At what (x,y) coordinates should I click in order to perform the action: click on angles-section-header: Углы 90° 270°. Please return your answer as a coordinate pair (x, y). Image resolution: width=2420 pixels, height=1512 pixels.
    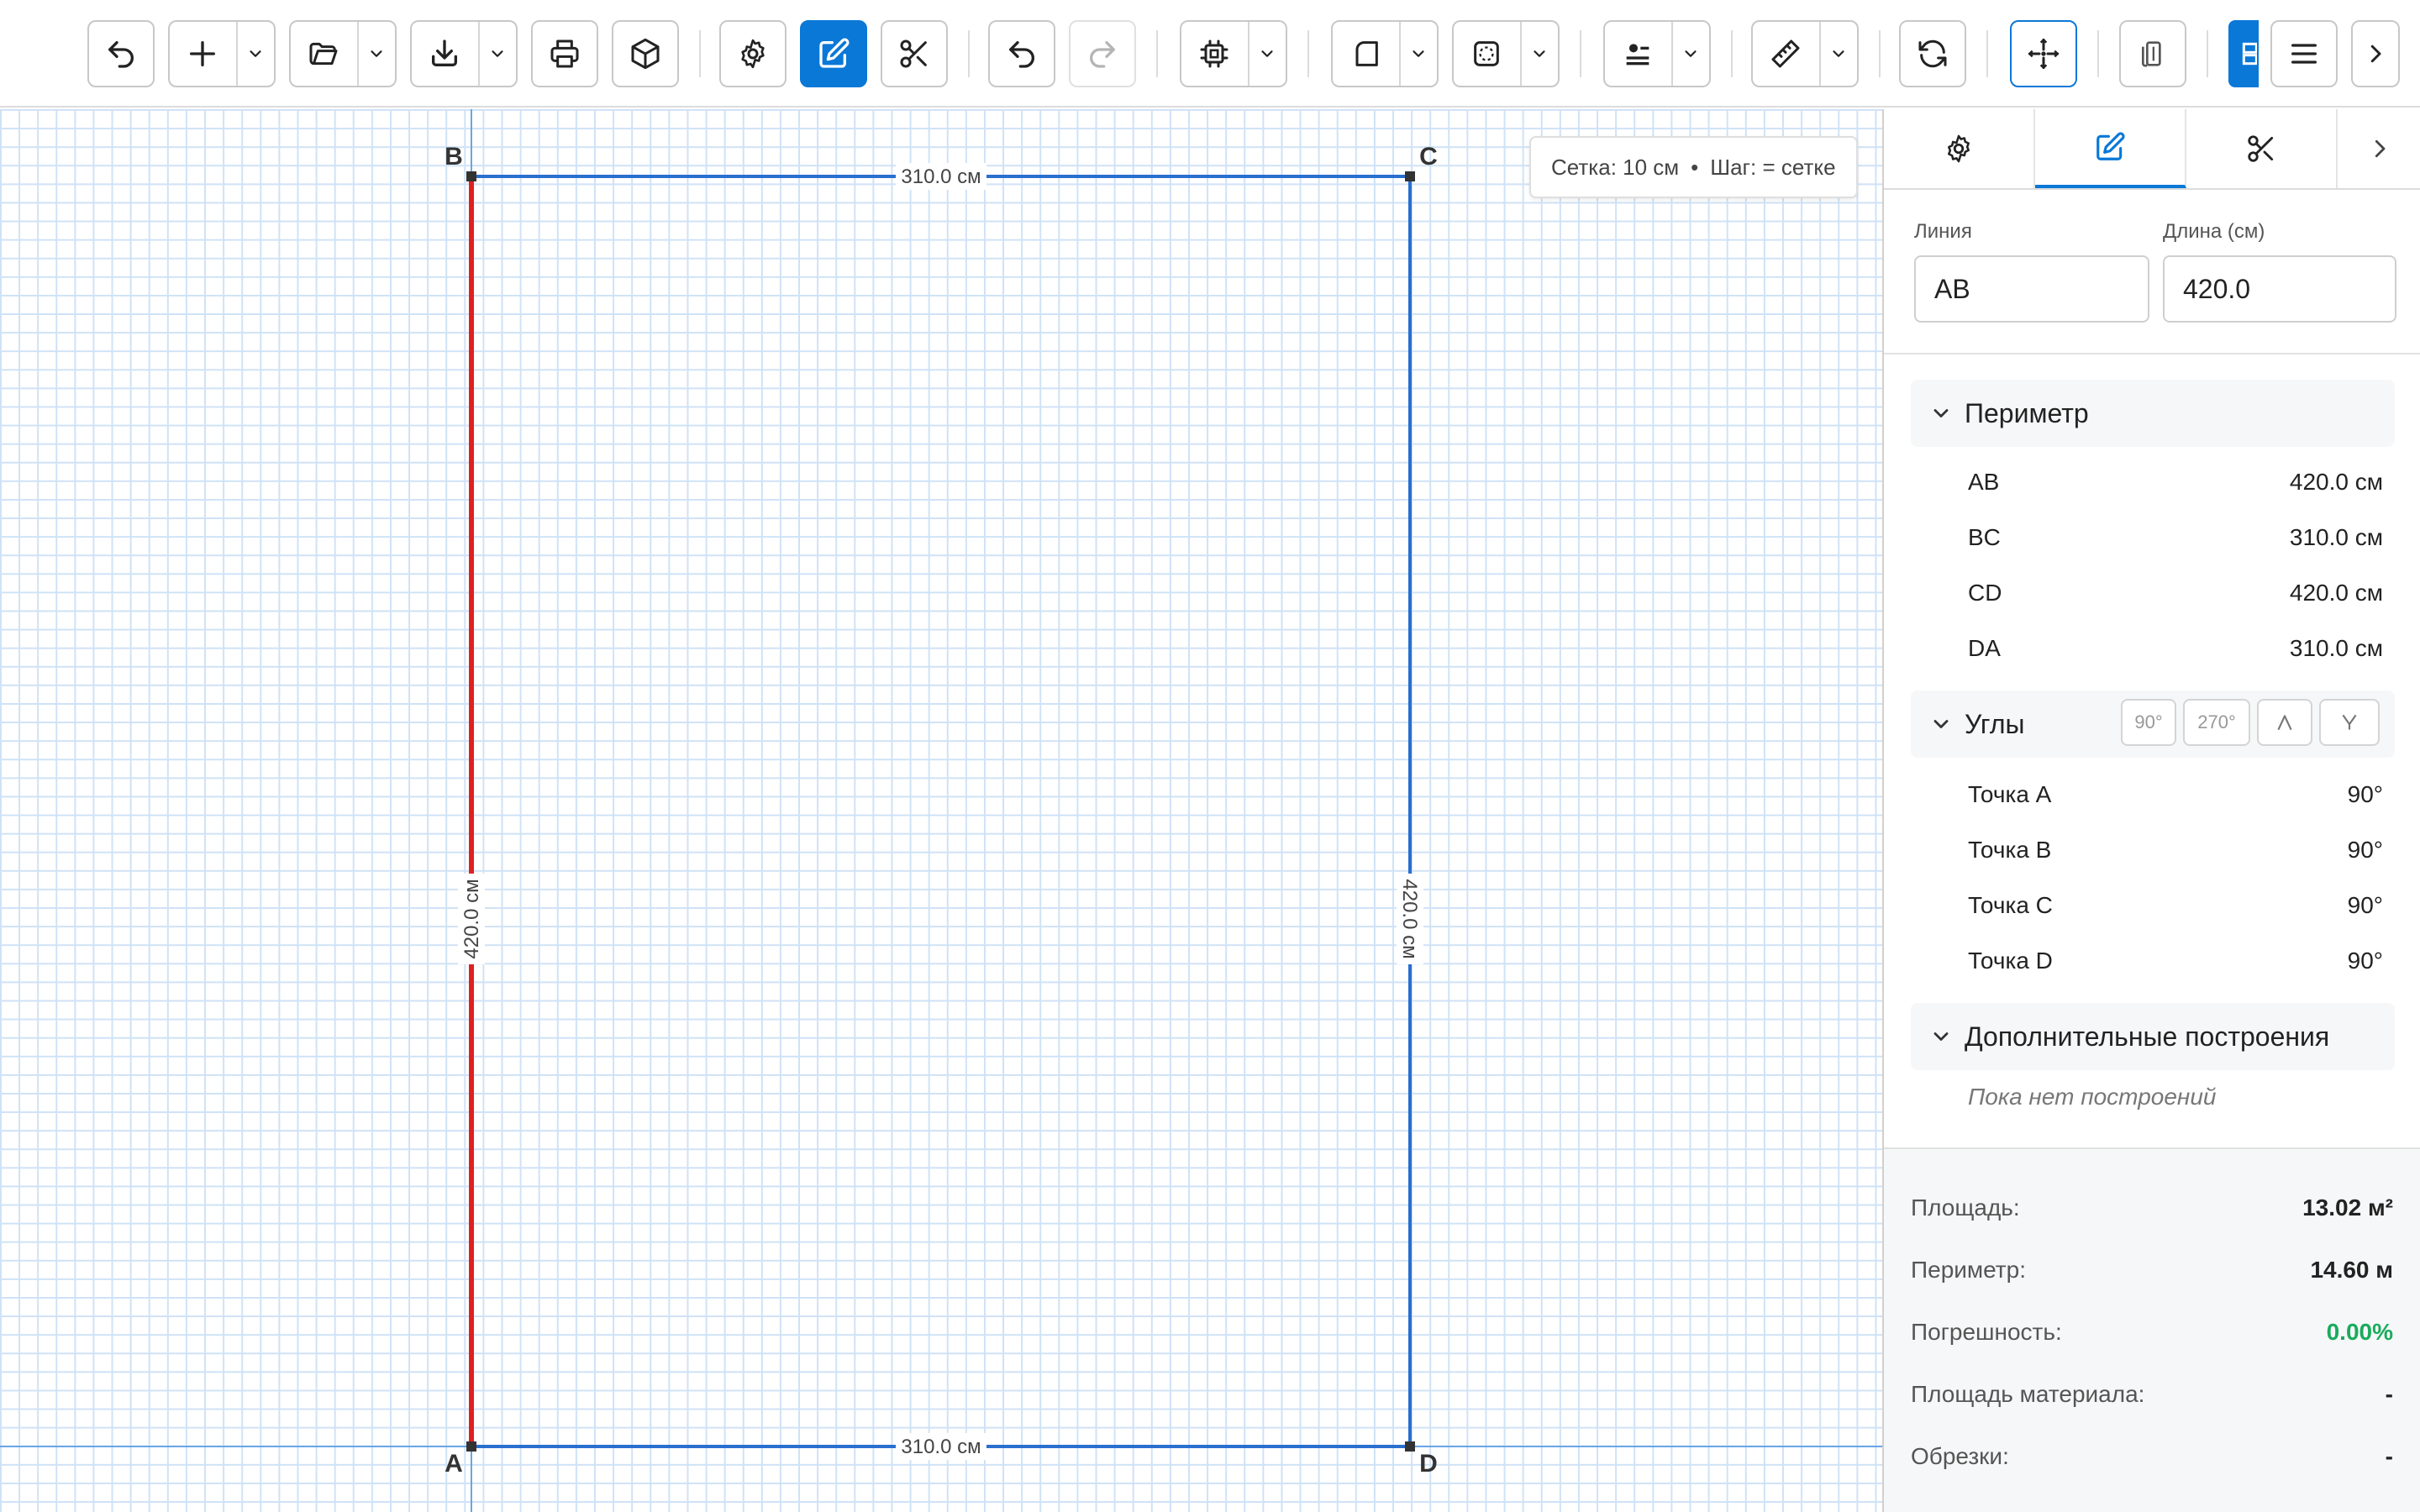
    Looking at the image, I should click on (2153, 724).